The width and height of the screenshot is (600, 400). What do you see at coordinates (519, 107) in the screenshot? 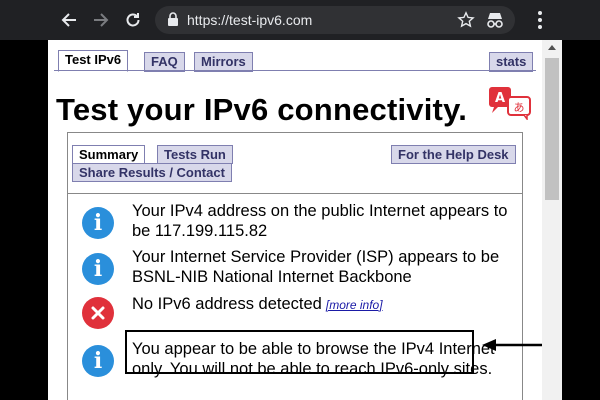
I see `svg-text: あ` at bounding box center [519, 107].